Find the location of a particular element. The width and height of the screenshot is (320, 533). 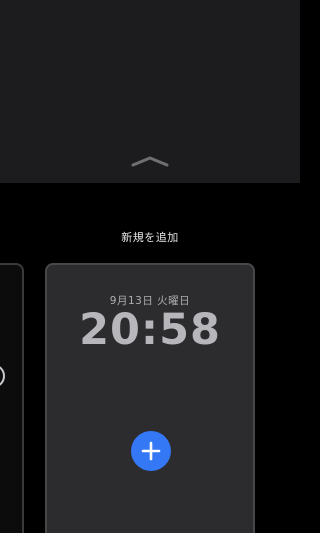

plus-icon is located at coordinates (151, 451).